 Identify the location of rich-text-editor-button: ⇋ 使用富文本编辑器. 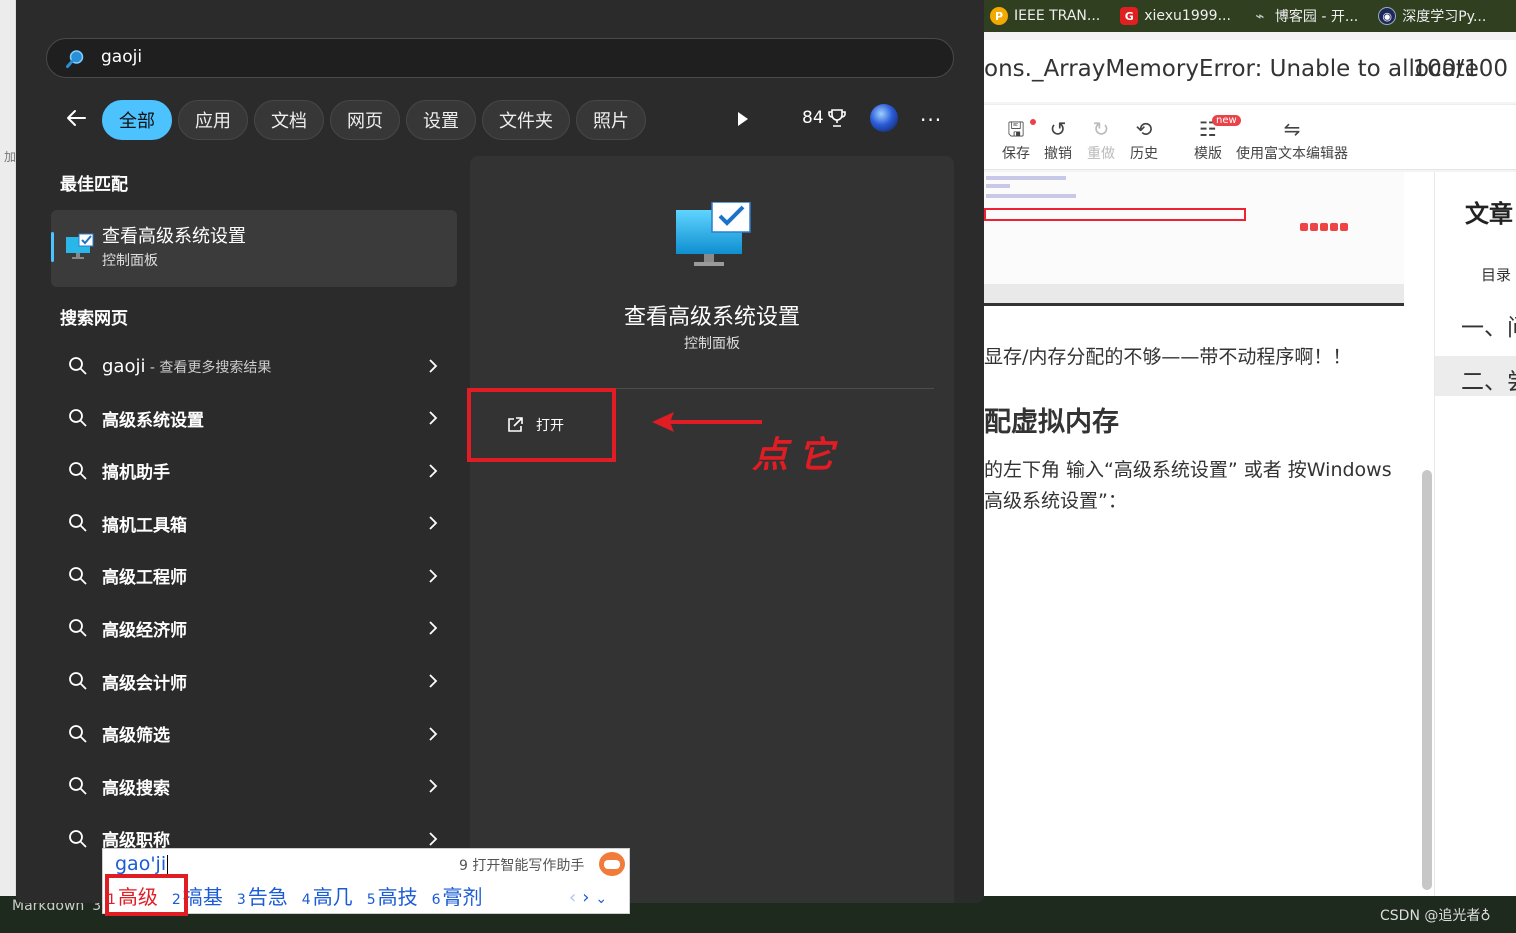
(1292, 139).